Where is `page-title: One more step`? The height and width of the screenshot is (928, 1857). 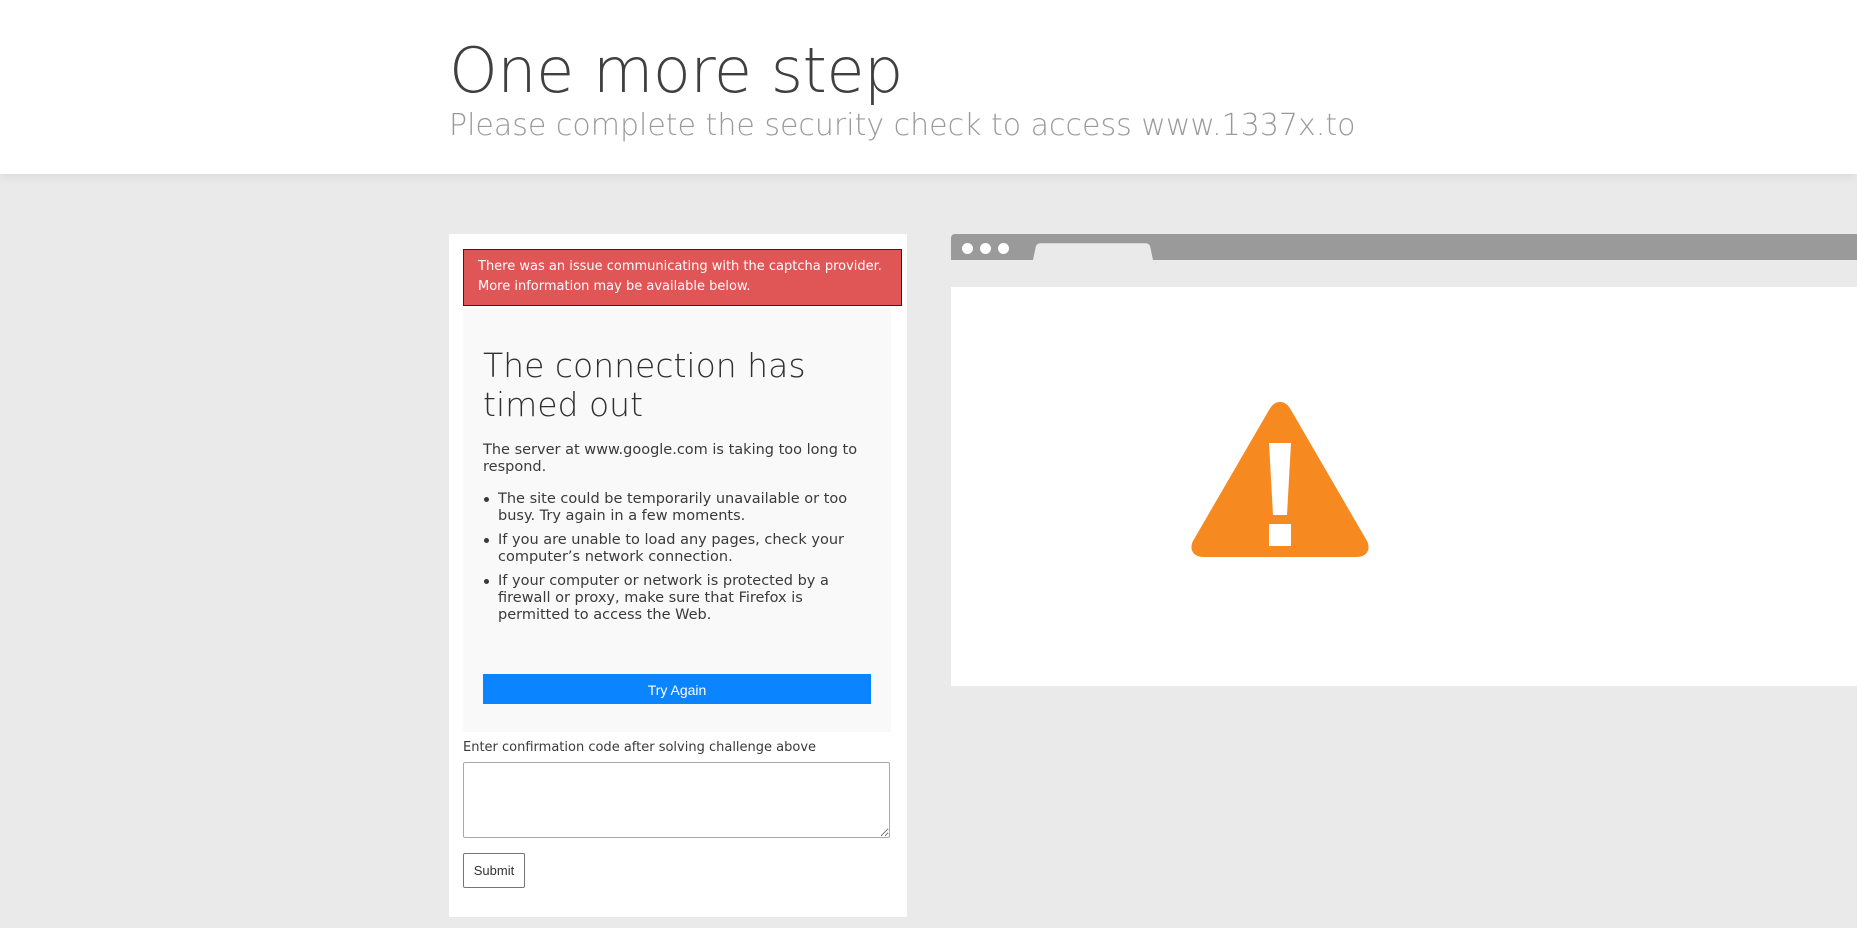
page-title: One more step is located at coordinates (676, 70).